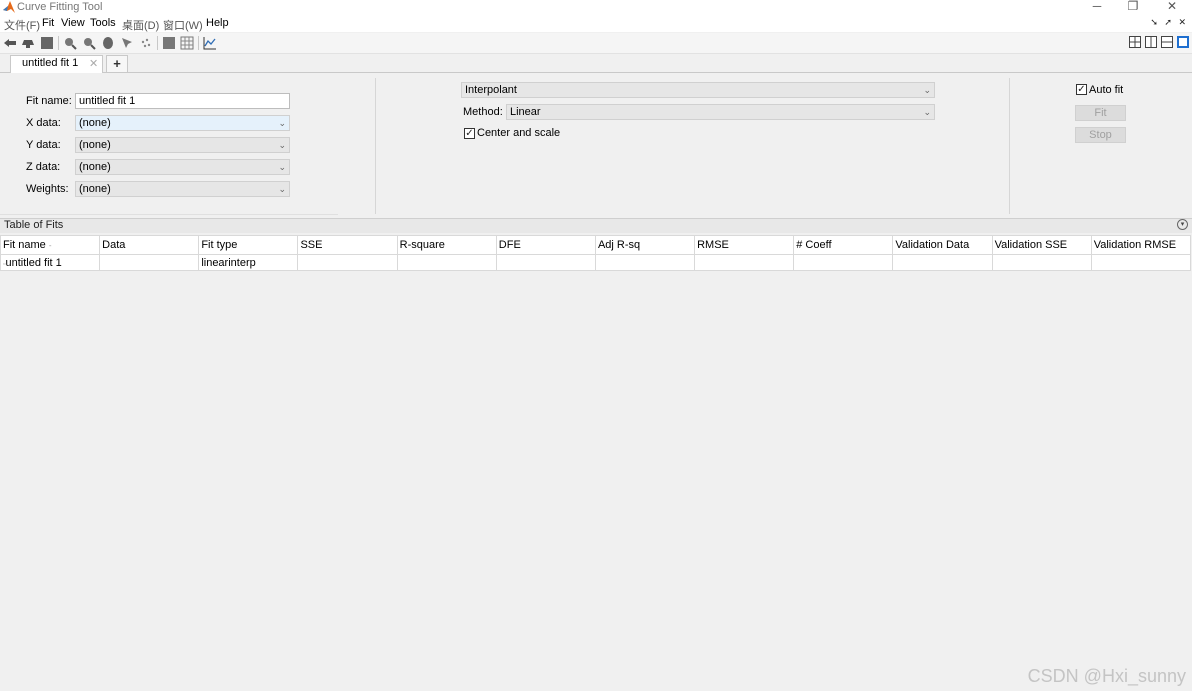 The width and height of the screenshot is (1192, 691). Describe the element at coordinates (1133, 7) in the screenshot. I see `restore-button: ❐` at that location.